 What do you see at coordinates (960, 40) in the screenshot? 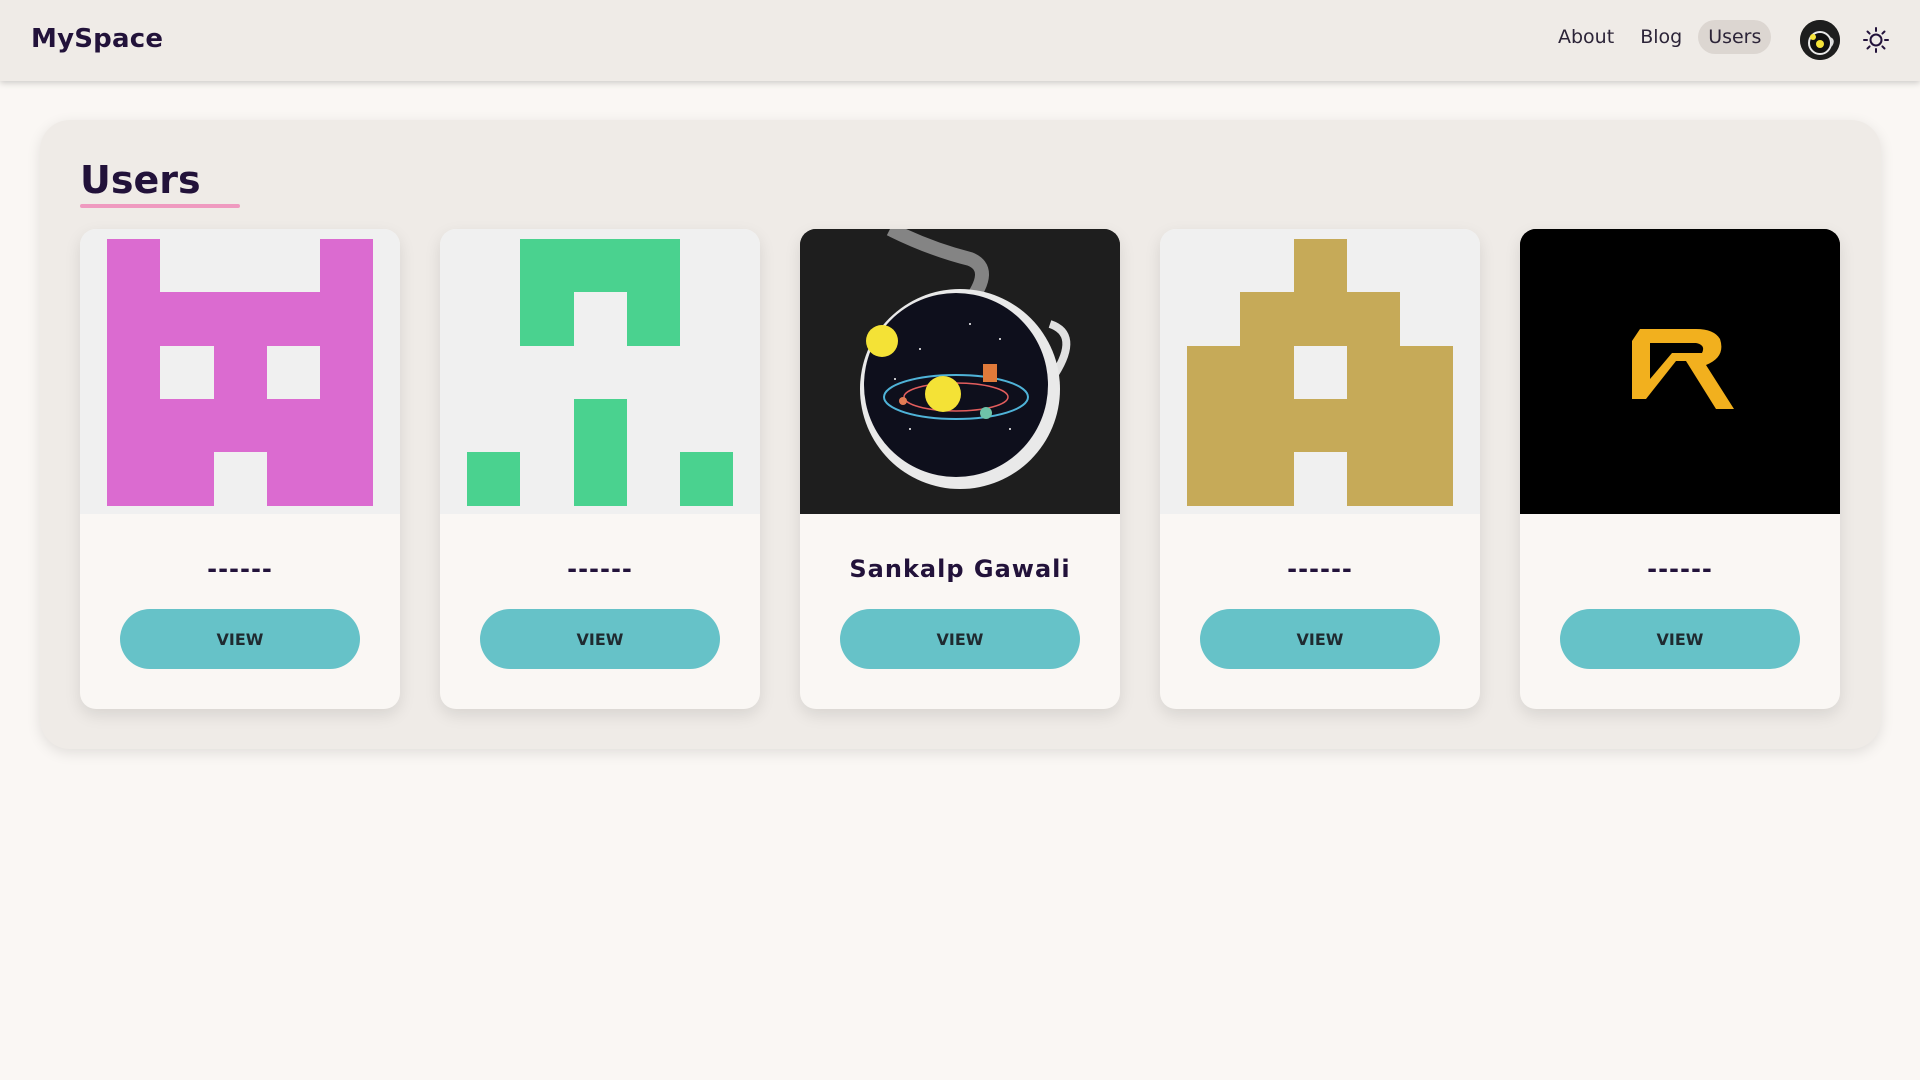
I see `top-navbar: MySpace About Blog Users` at bounding box center [960, 40].